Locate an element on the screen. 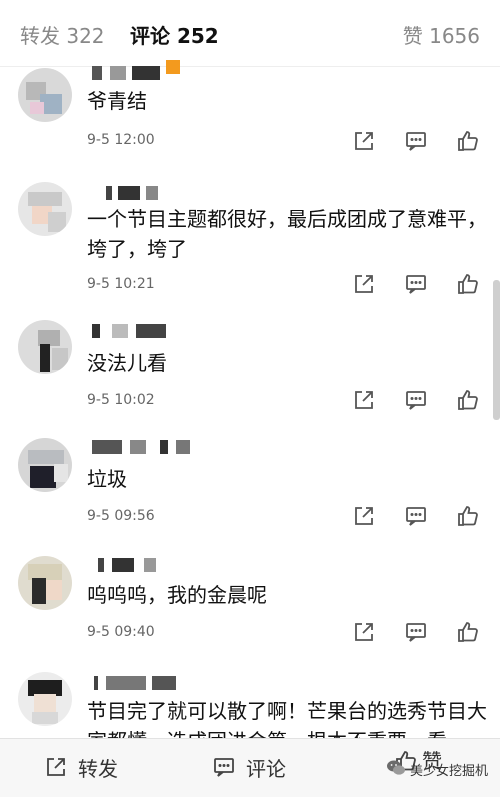  repost-button: 转发 is located at coordinates (89, 768).